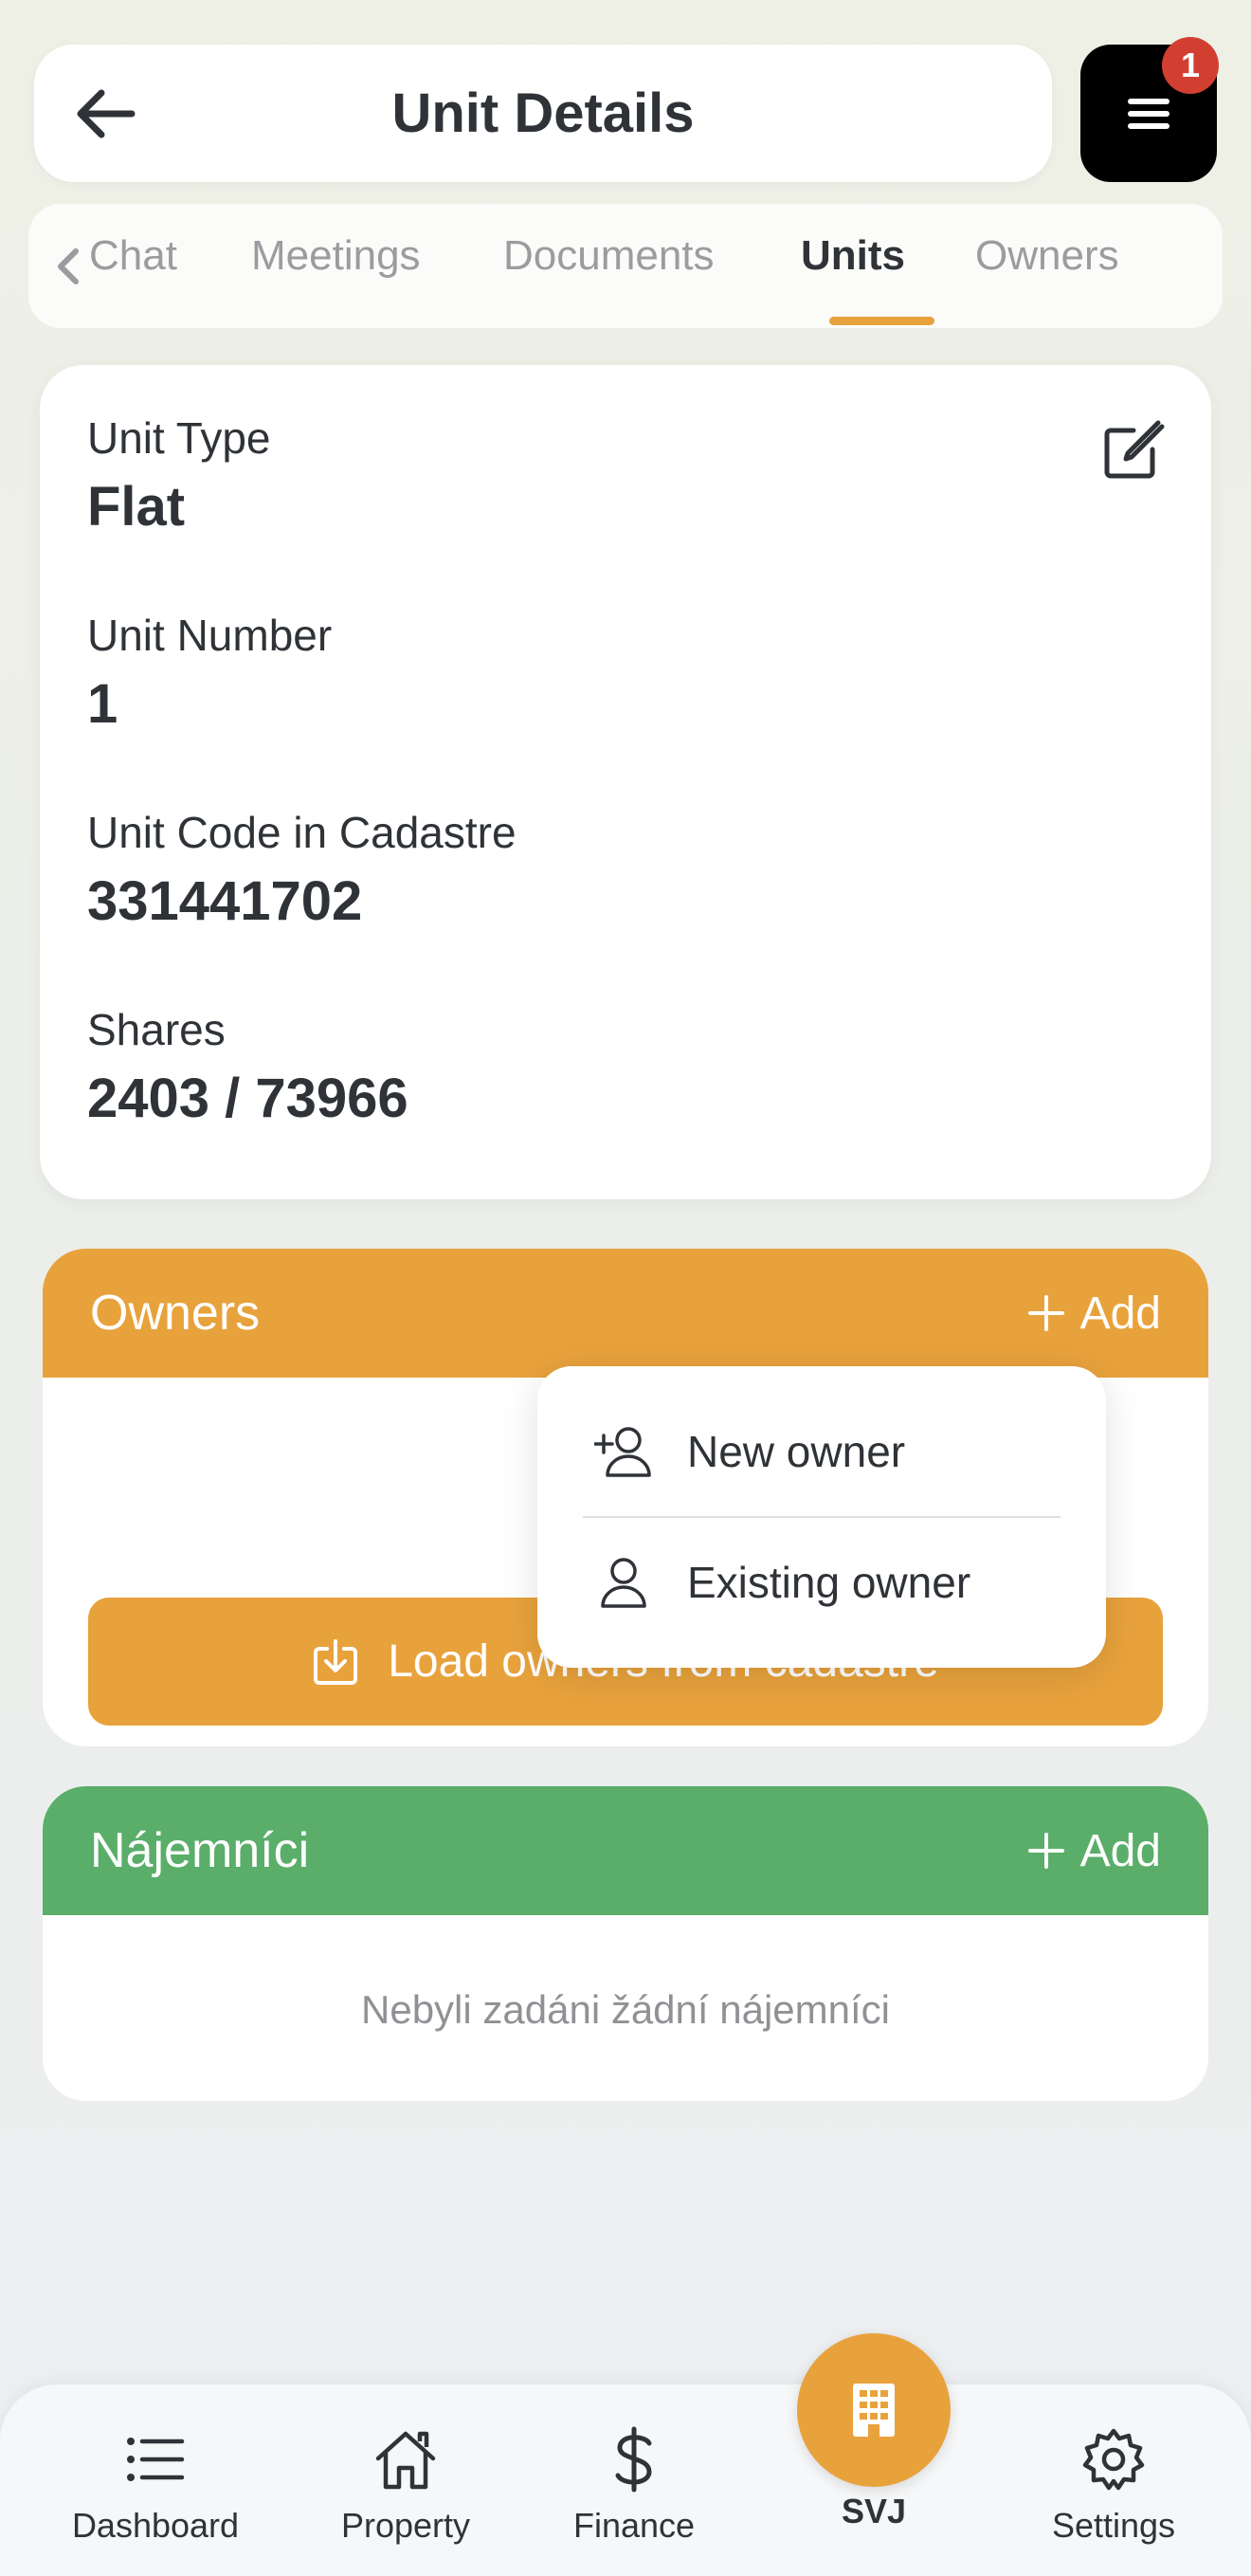 The height and width of the screenshot is (2576, 1251). What do you see at coordinates (1047, 256) in the screenshot?
I see `tab-owners: Owners` at bounding box center [1047, 256].